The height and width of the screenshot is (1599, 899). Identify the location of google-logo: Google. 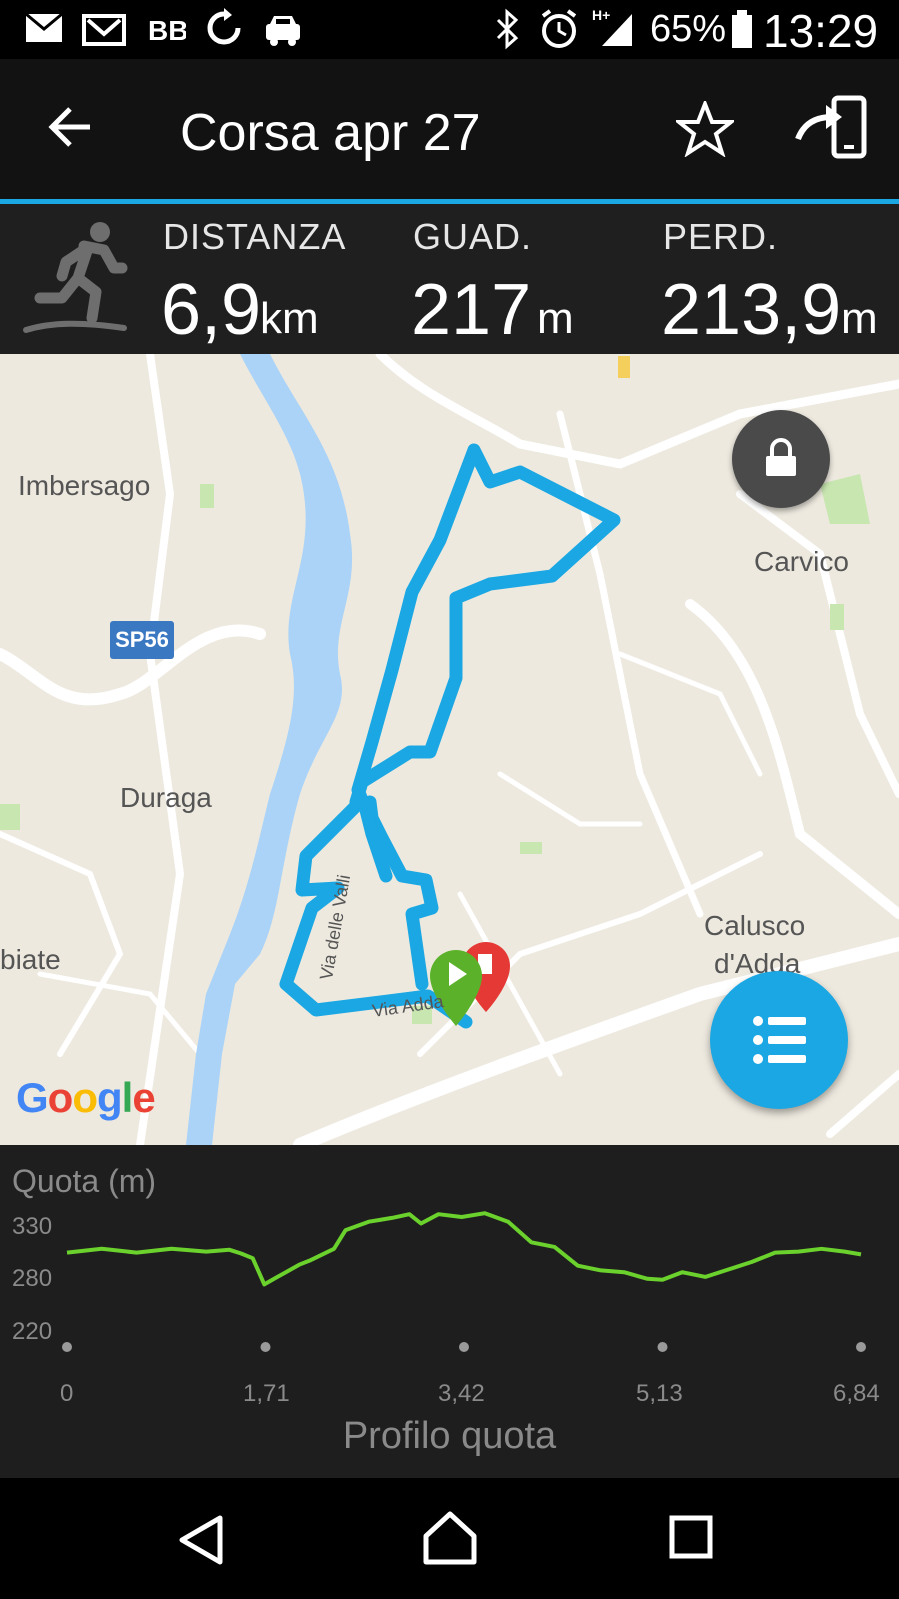
(86, 1097).